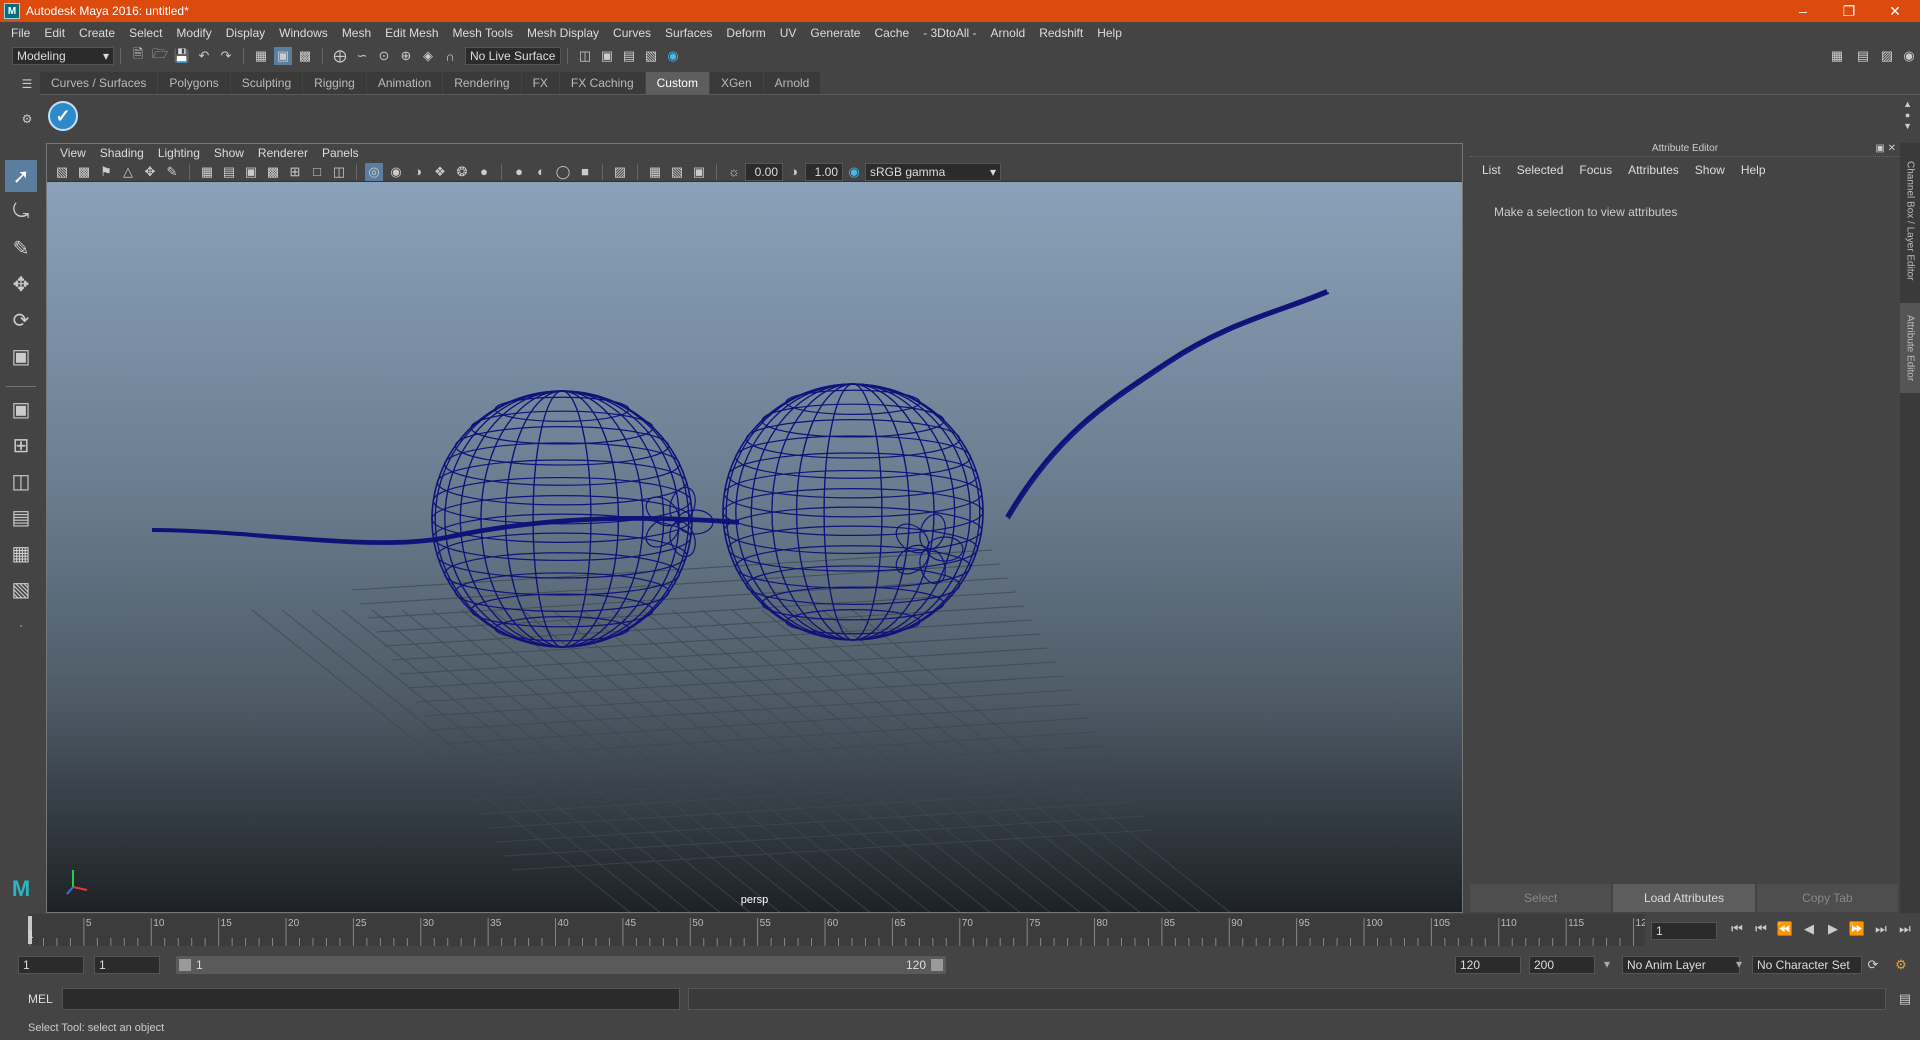 The image size is (1920, 1040). Describe the element at coordinates (736, 83) in the screenshot. I see `tab-xgen: XGen` at that location.